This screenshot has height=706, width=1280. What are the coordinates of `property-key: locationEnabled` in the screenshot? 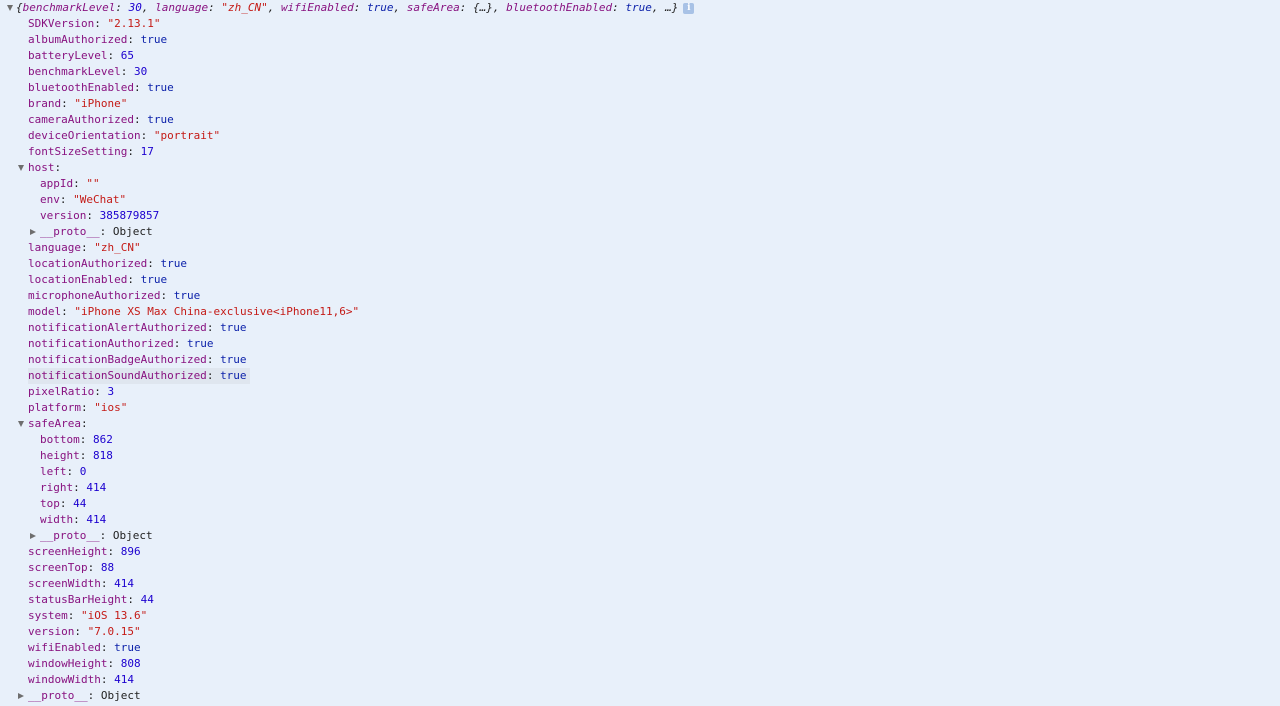 It's located at (78, 279).